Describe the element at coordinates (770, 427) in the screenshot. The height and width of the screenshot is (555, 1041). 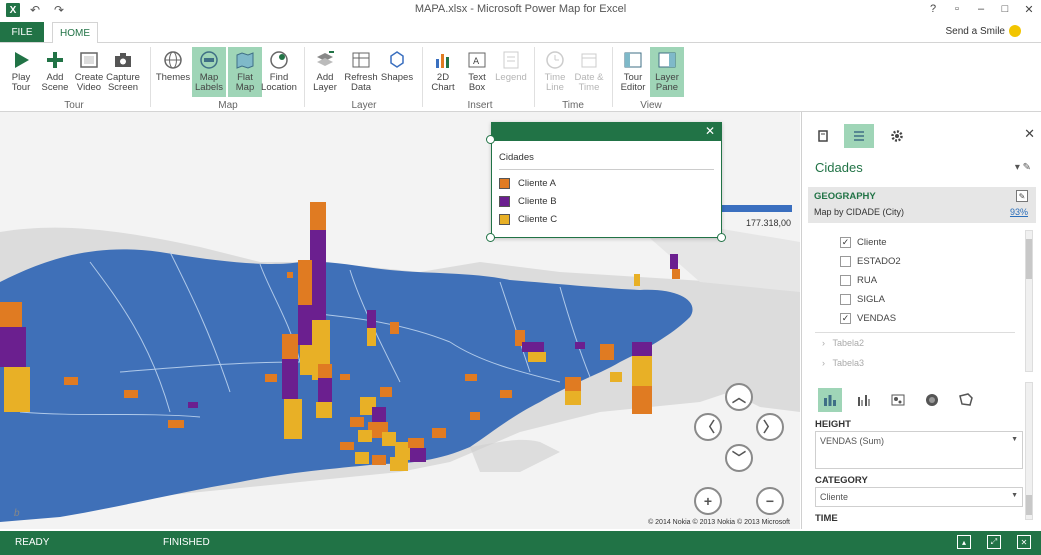
I see `rotate-right-button: 〉` at that location.